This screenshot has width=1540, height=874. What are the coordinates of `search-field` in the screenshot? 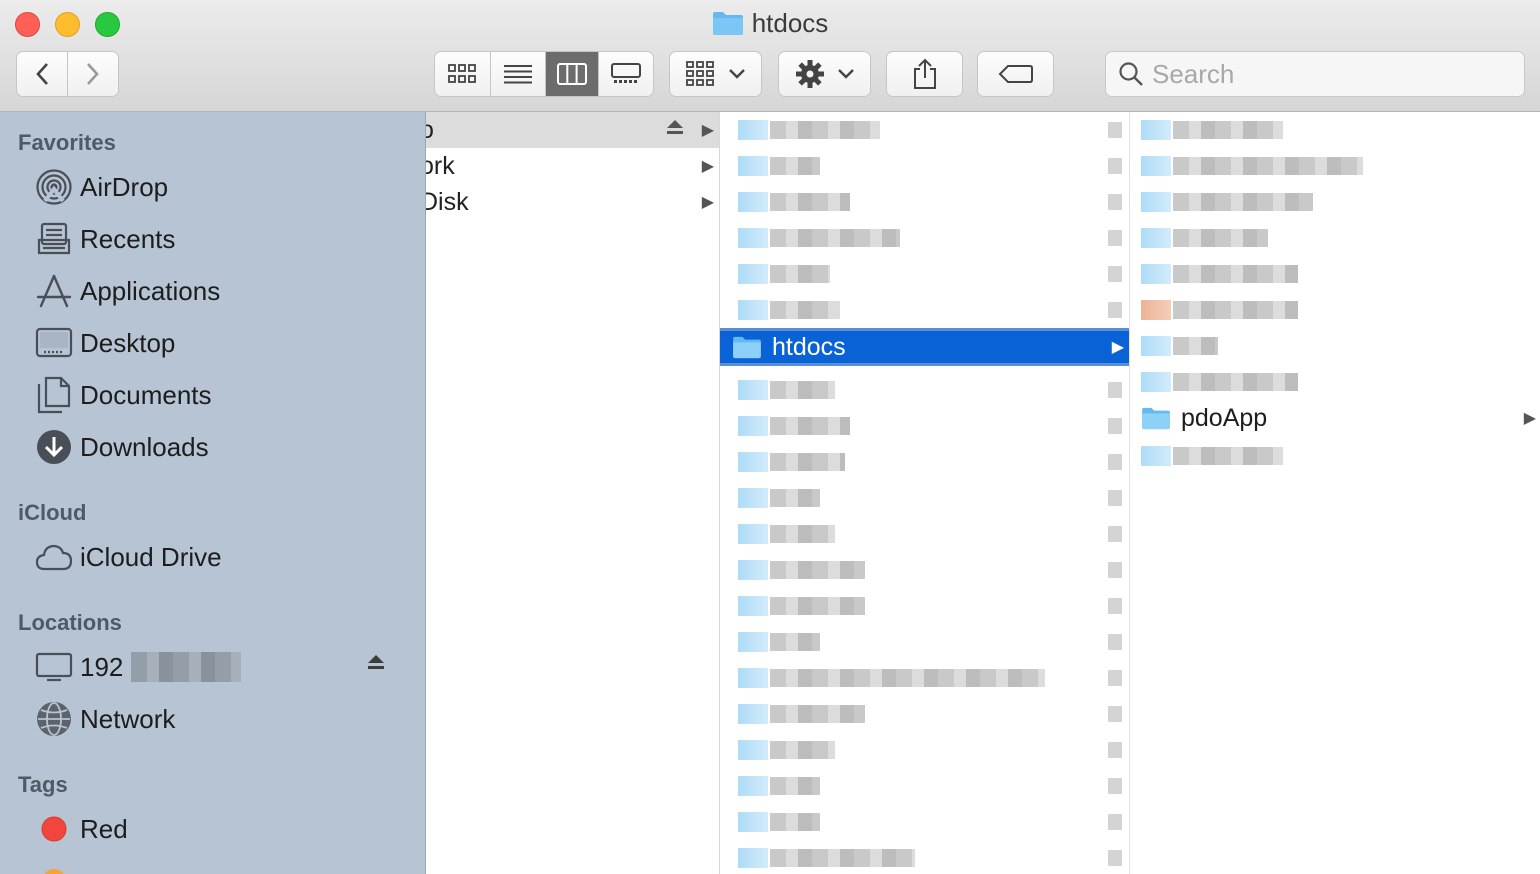 It's located at (1315, 74).